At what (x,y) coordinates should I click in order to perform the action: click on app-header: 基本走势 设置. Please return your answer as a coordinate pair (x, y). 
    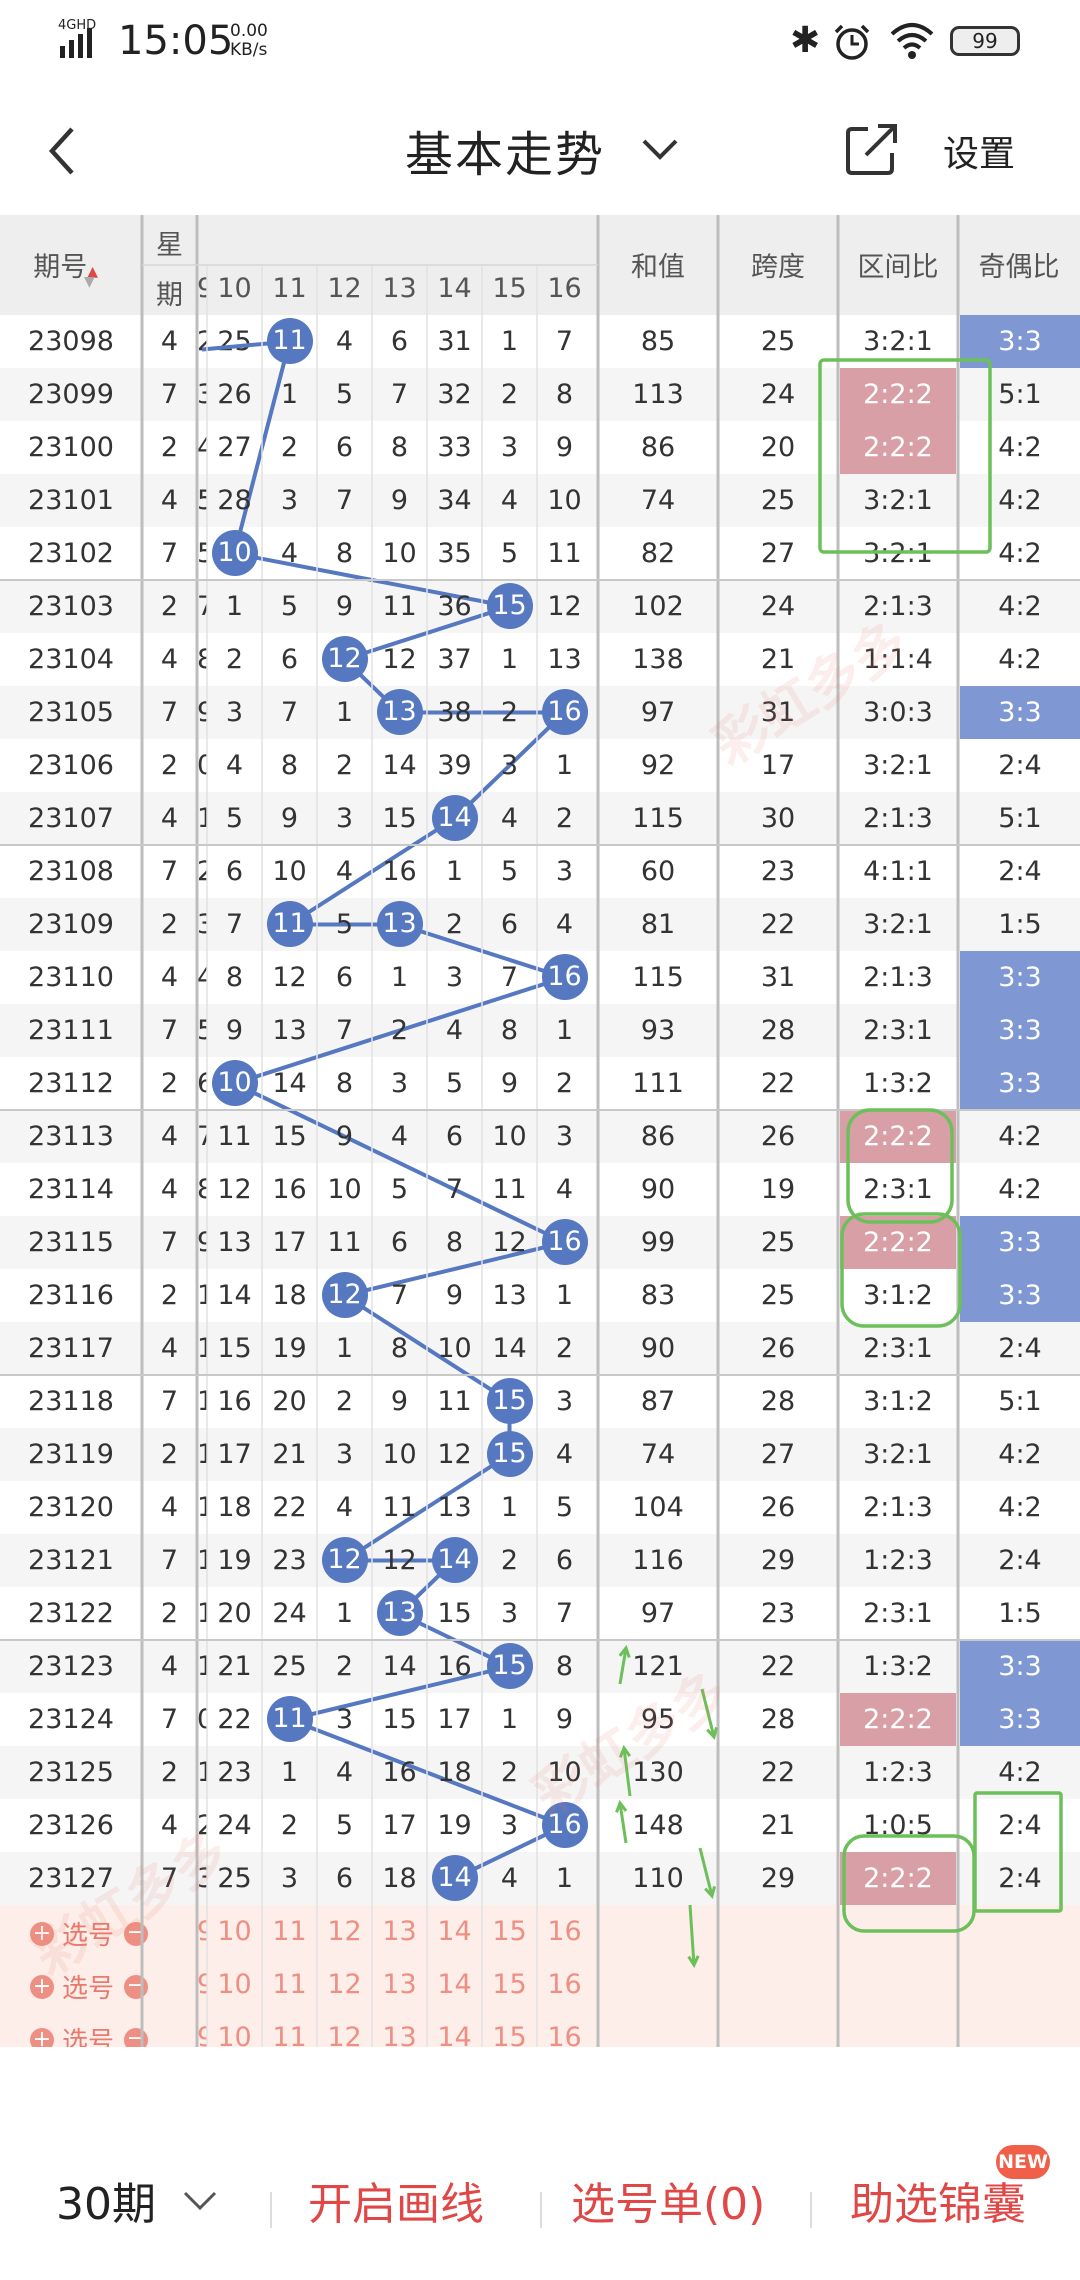
    Looking at the image, I should click on (540, 150).